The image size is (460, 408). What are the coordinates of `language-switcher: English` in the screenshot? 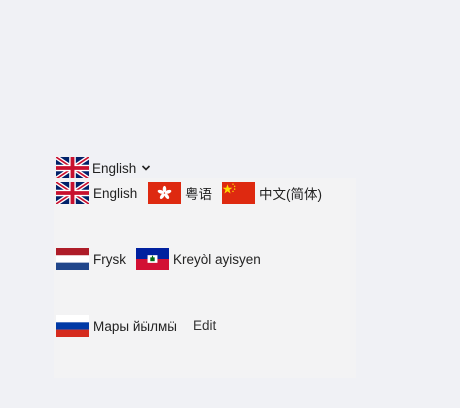 It's located at (103, 168).